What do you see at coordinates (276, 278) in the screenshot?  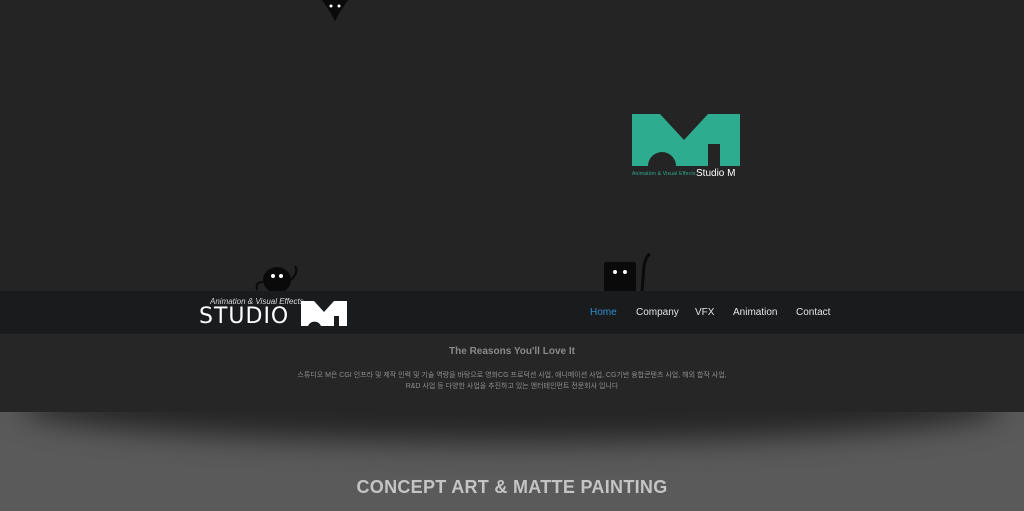 I see `blob-creature-illustration` at bounding box center [276, 278].